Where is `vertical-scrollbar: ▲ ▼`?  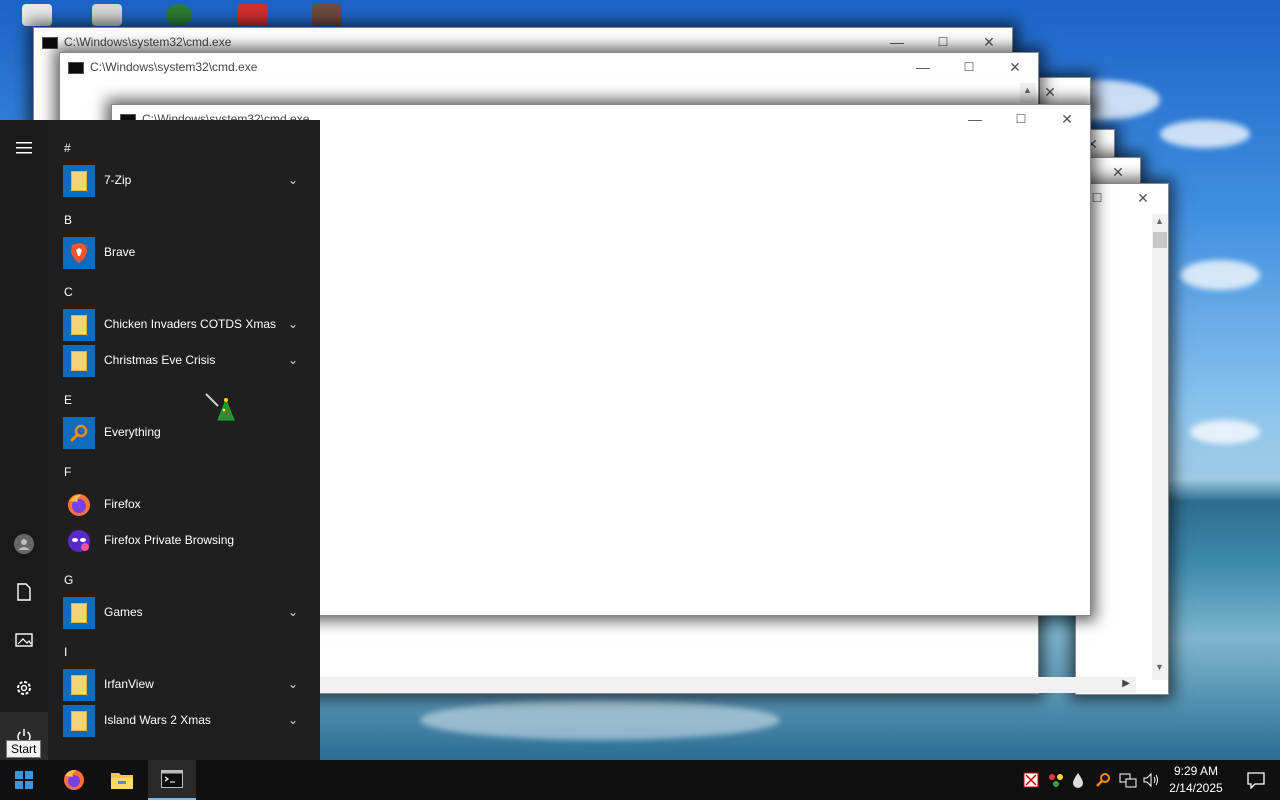
vertical-scrollbar: ▲ ▼ is located at coordinates (1160, 447).